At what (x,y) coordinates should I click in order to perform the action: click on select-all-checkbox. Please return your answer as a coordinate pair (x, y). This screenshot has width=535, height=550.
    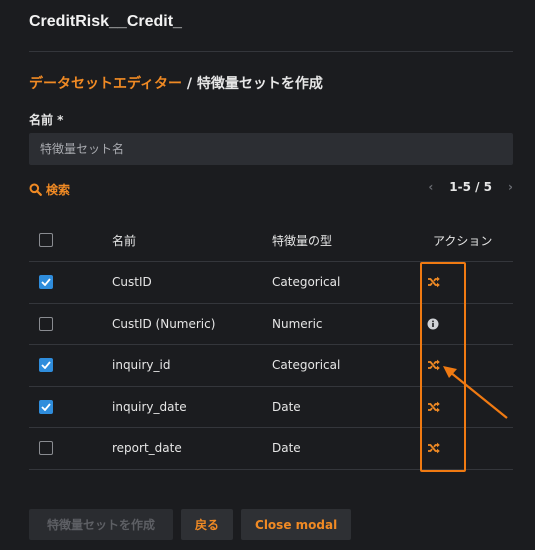
    Looking at the image, I should click on (46, 240).